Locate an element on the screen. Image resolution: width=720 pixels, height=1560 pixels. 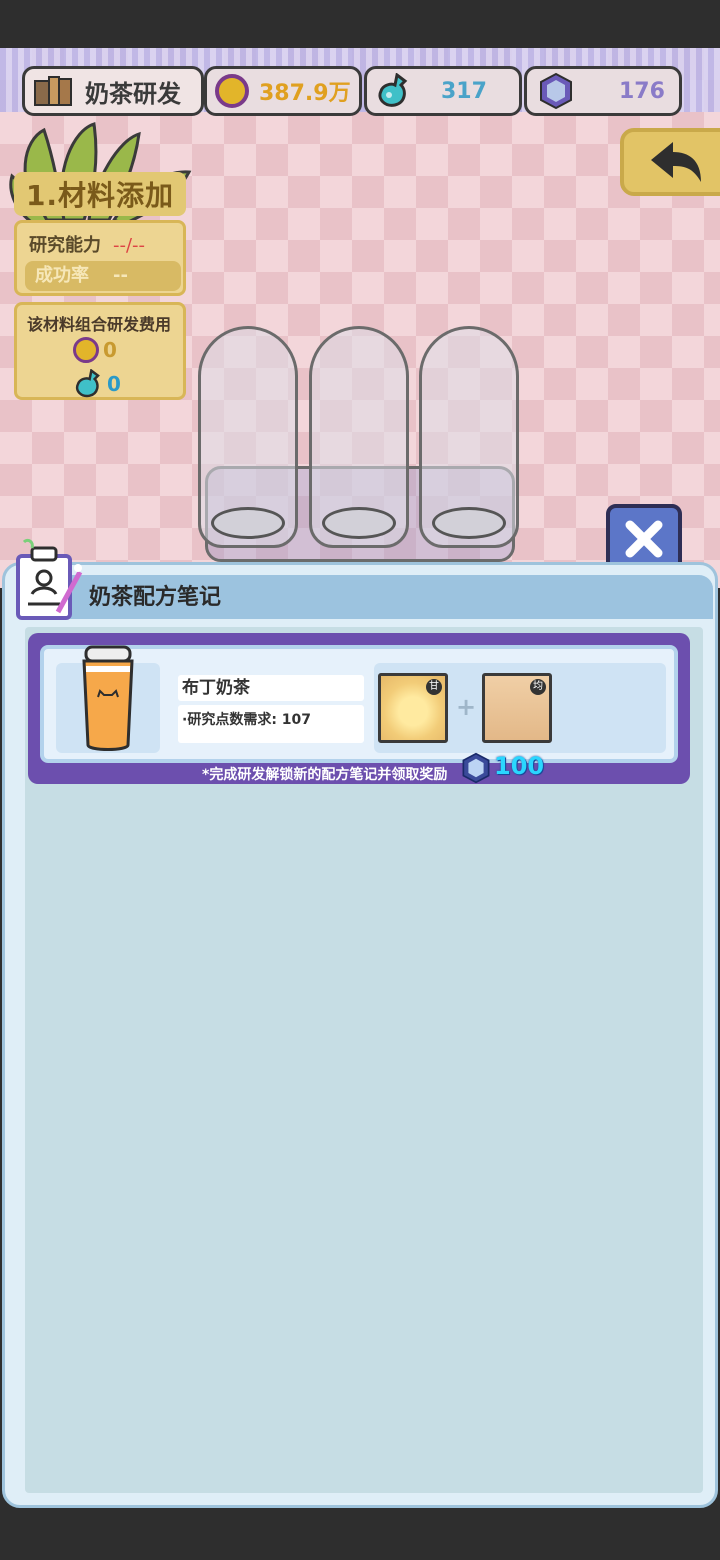
cost-coins-row: 0 is located at coordinates (95, 350).